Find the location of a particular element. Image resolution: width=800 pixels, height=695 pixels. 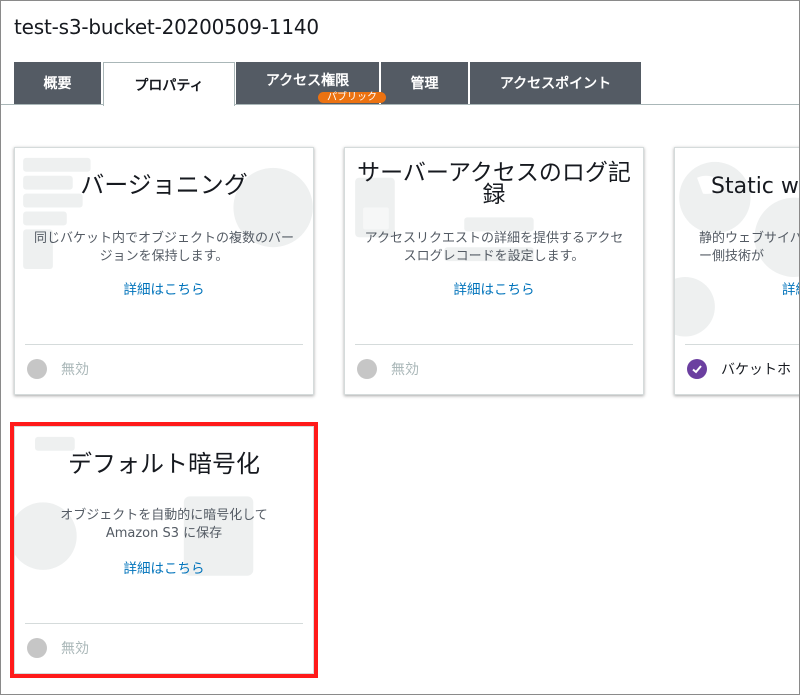

website-status: バケットホ is located at coordinates (739, 369).